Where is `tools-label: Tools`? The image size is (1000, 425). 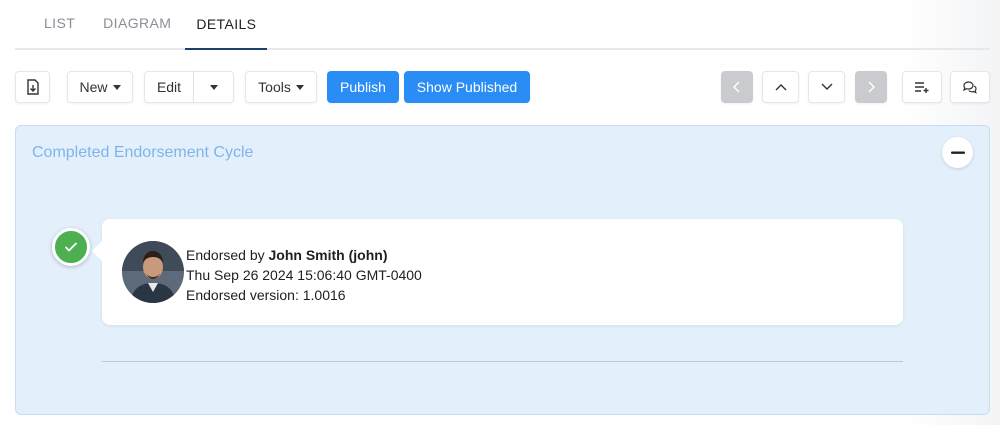
tools-label: Tools is located at coordinates (274, 87).